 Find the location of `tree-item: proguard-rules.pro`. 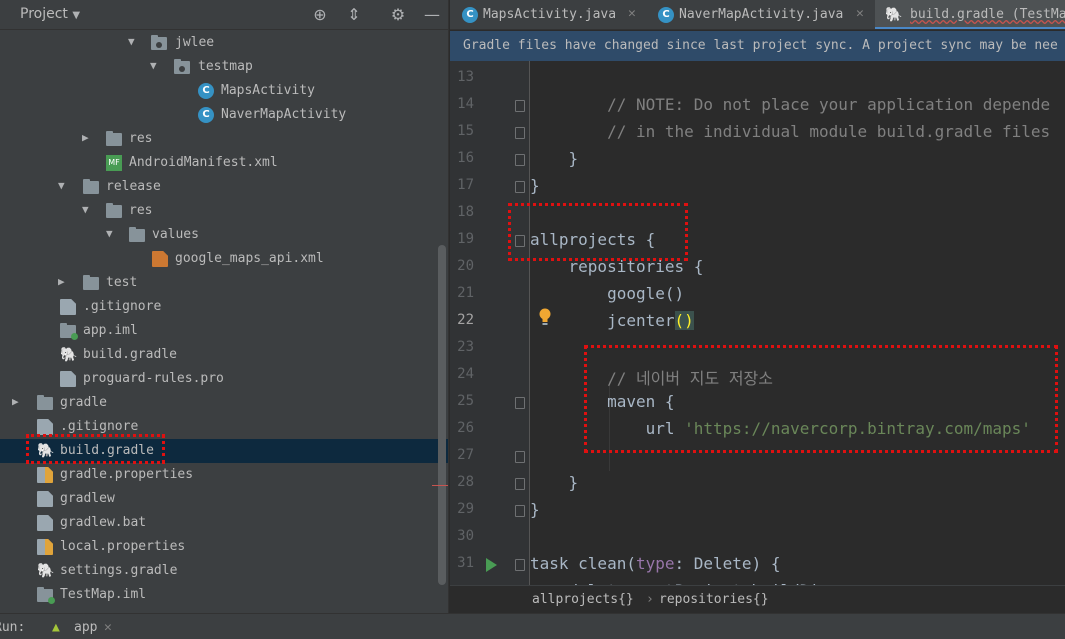

tree-item: proguard-rules.pro is located at coordinates (224, 379).